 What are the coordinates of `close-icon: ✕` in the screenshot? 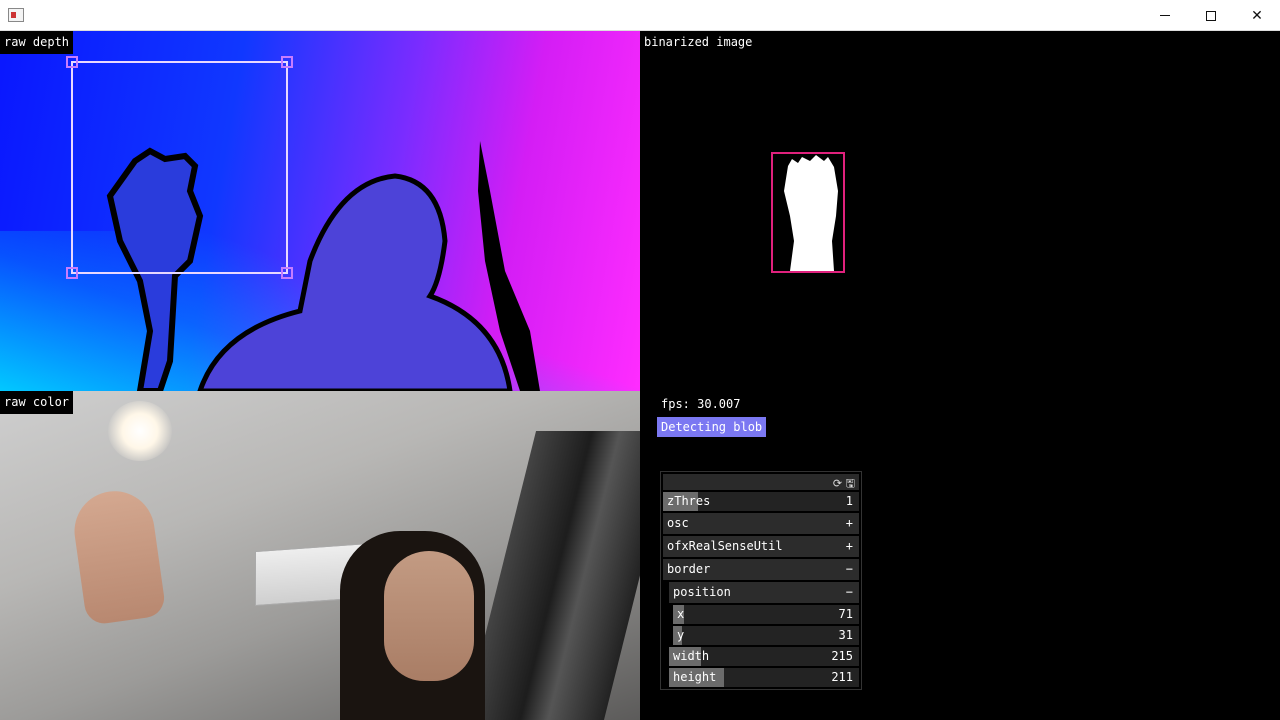 It's located at (1257, 15).